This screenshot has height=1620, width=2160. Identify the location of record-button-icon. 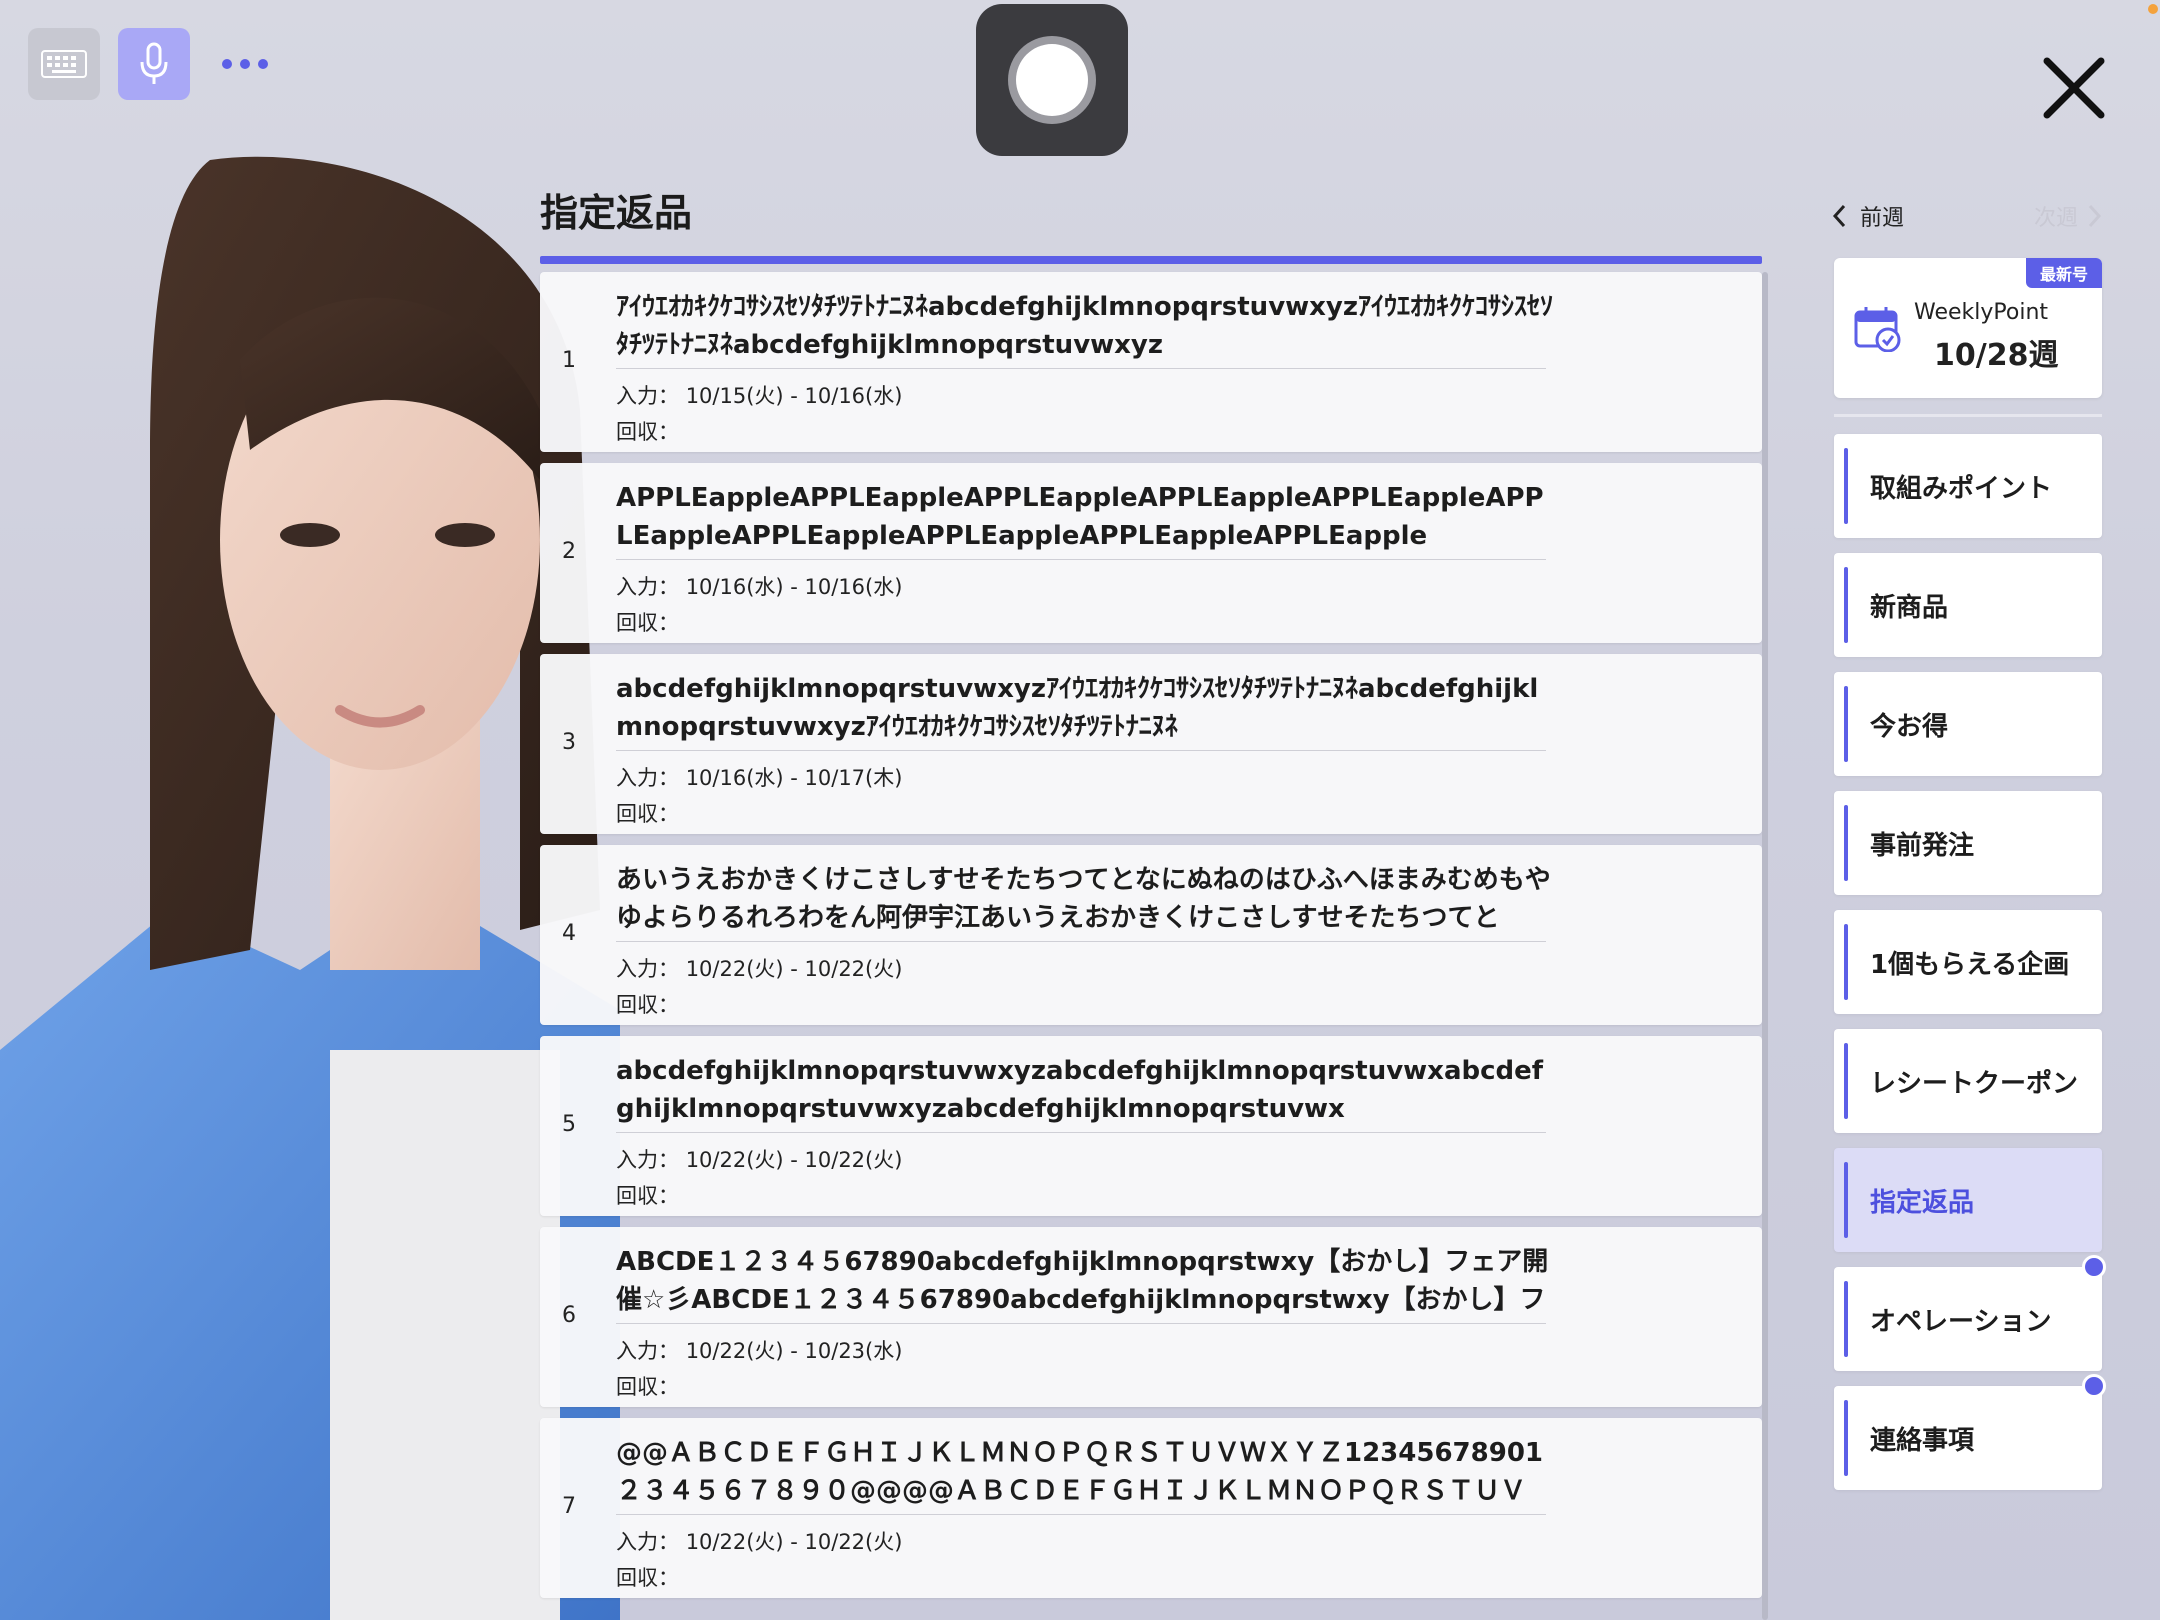
(1052, 80).